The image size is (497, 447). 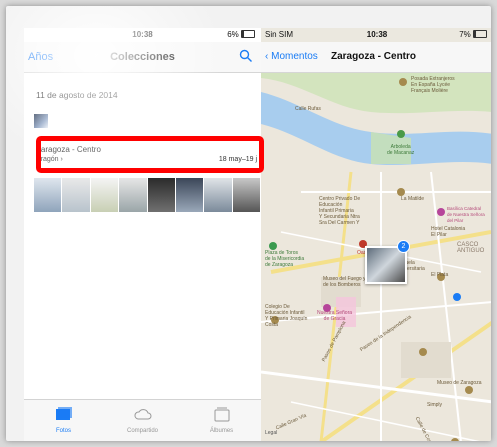 I want to click on photo-count-badge: 2, so click(x=403, y=246).